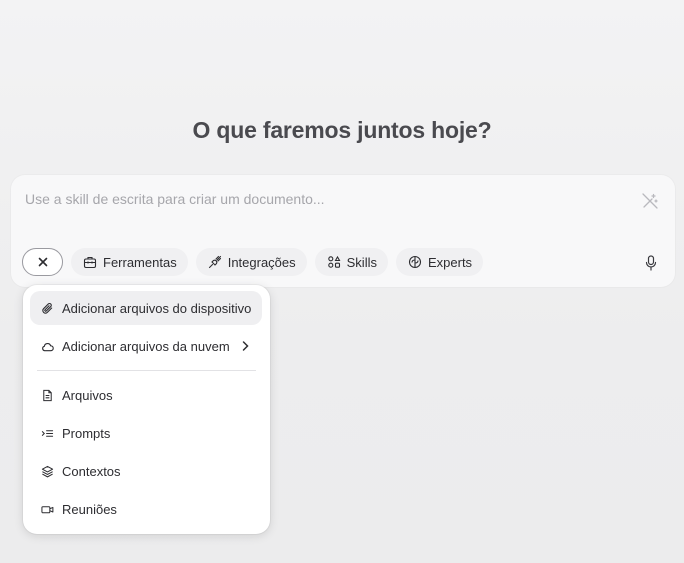 The width and height of the screenshot is (684, 563). I want to click on tools-chip-label: Ferramentas, so click(140, 262).